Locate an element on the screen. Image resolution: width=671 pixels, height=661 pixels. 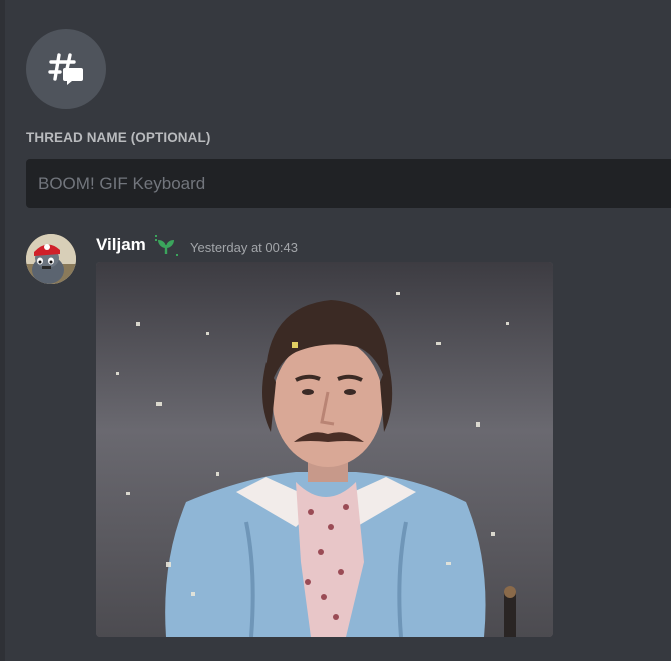
avatar is located at coordinates (51, 259).